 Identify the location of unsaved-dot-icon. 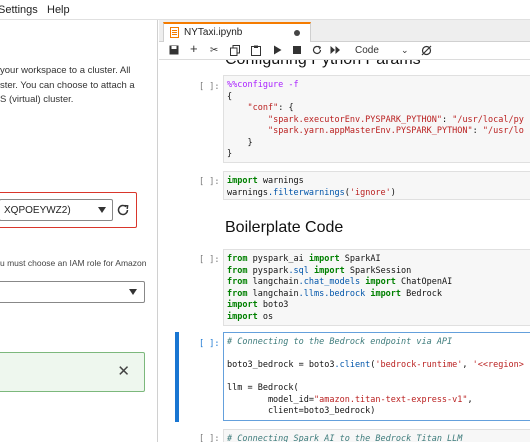
(297, 33).